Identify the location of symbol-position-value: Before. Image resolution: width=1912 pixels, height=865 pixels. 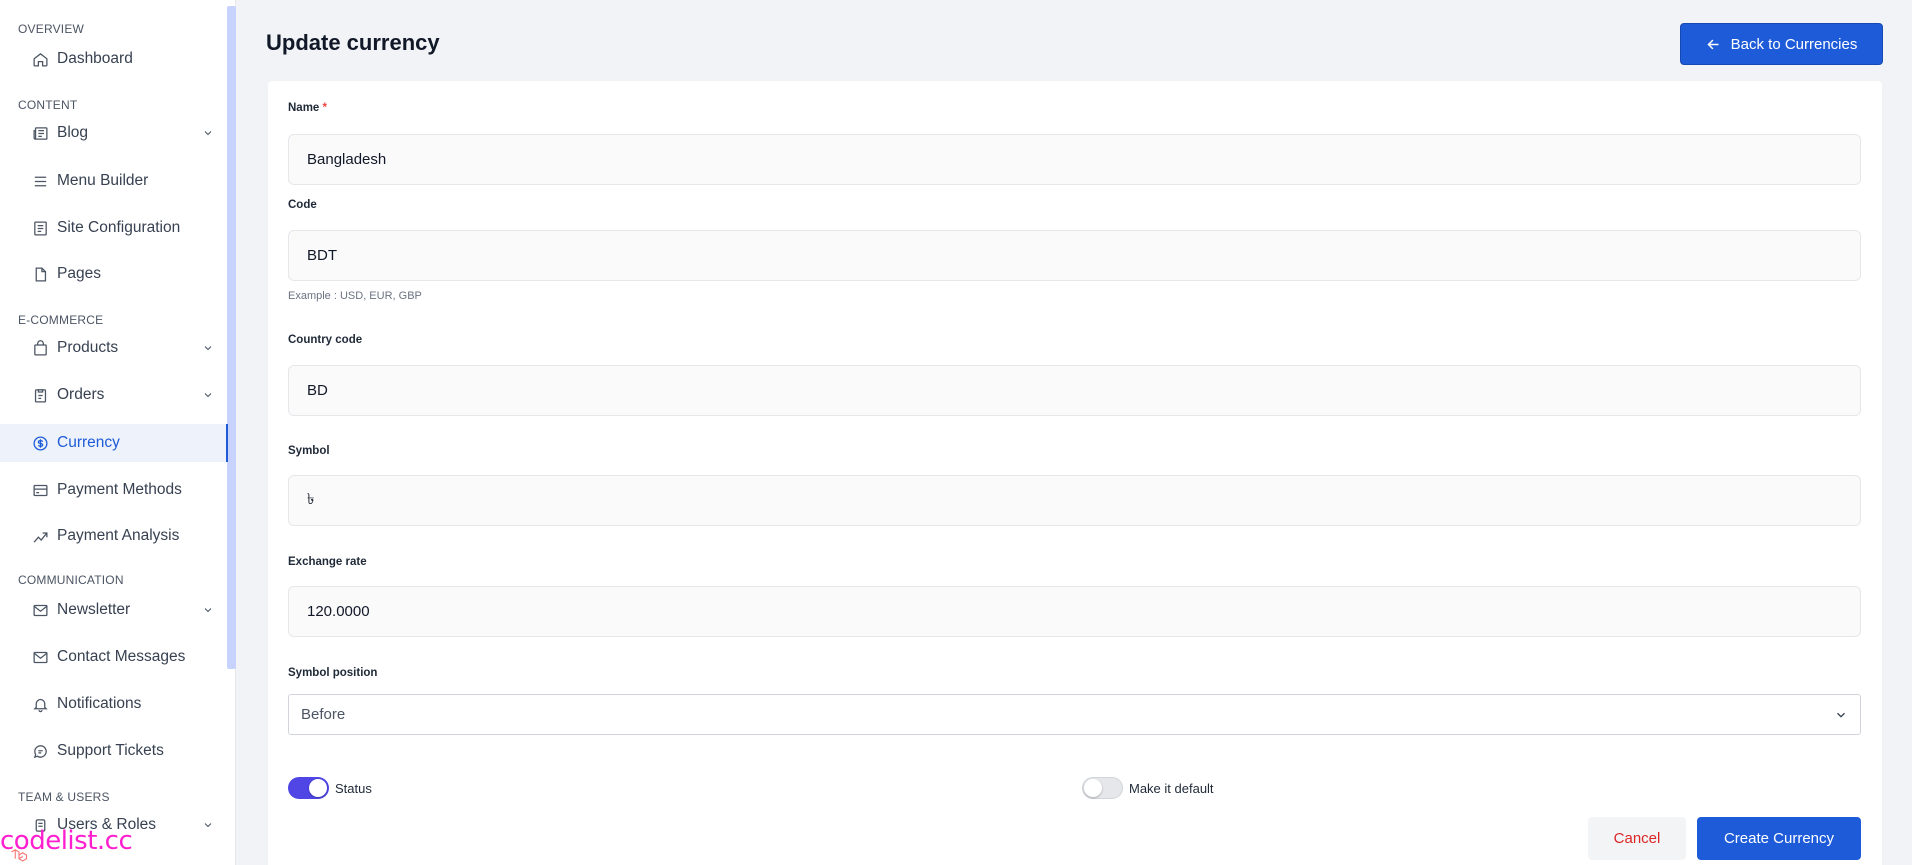
(323, 714).